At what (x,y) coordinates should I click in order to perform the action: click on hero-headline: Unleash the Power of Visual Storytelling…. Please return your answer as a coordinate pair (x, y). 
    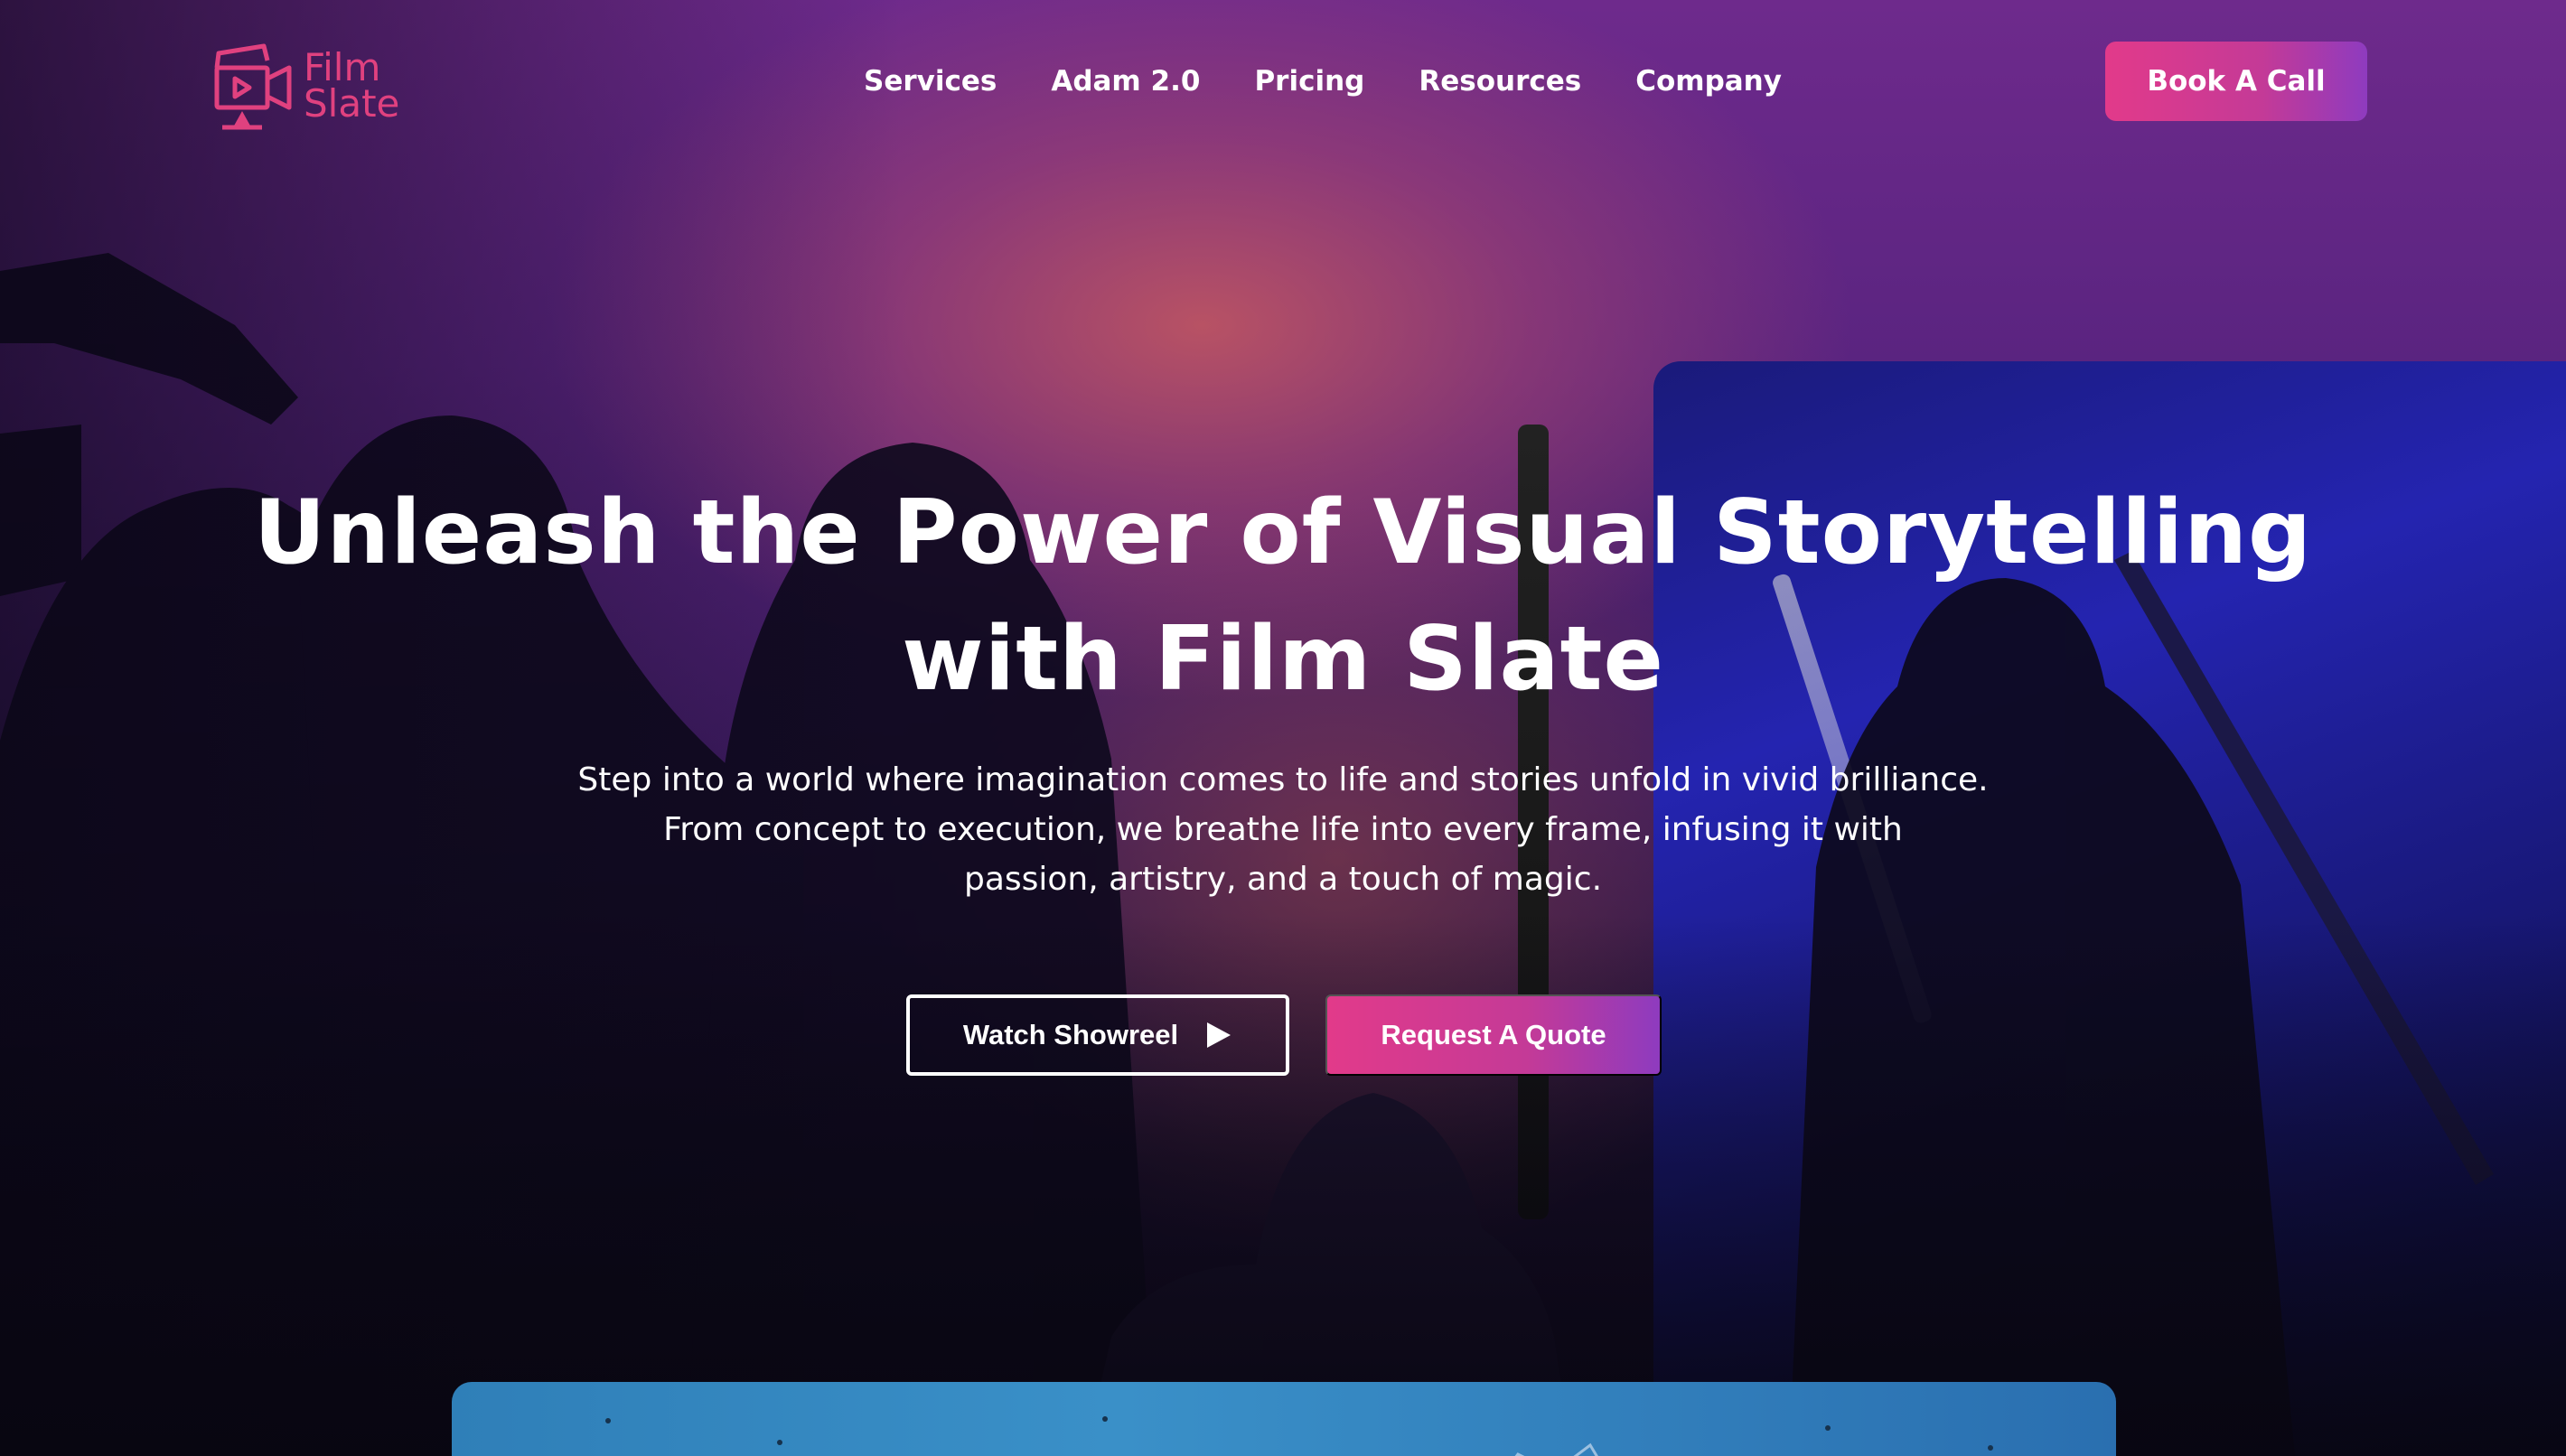
    Looking at the image, I should click on (1283, 596).